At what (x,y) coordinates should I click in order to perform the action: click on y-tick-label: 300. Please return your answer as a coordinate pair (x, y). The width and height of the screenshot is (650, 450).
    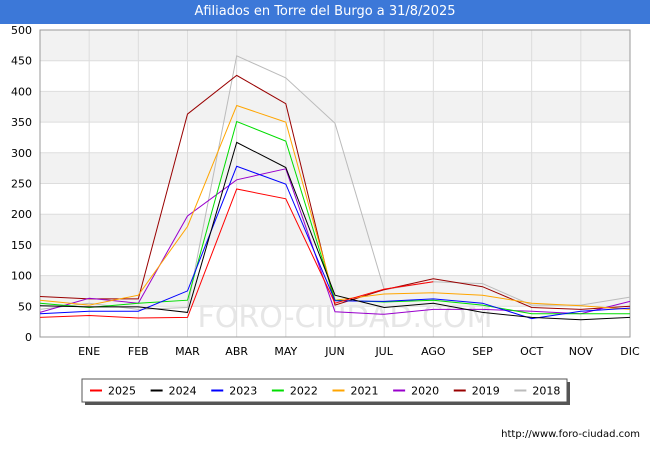
    Looking at the image, I should click on (21, 153).